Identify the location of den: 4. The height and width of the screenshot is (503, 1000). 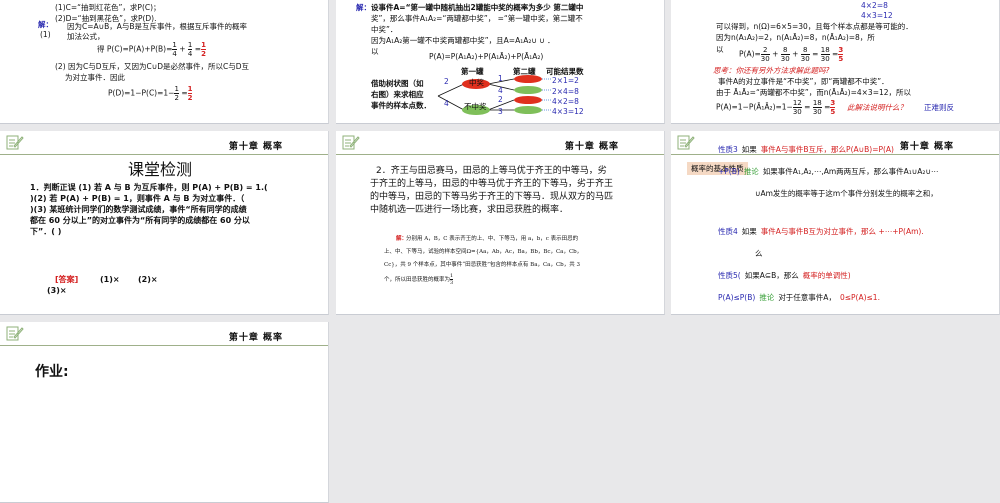
(190, 54).